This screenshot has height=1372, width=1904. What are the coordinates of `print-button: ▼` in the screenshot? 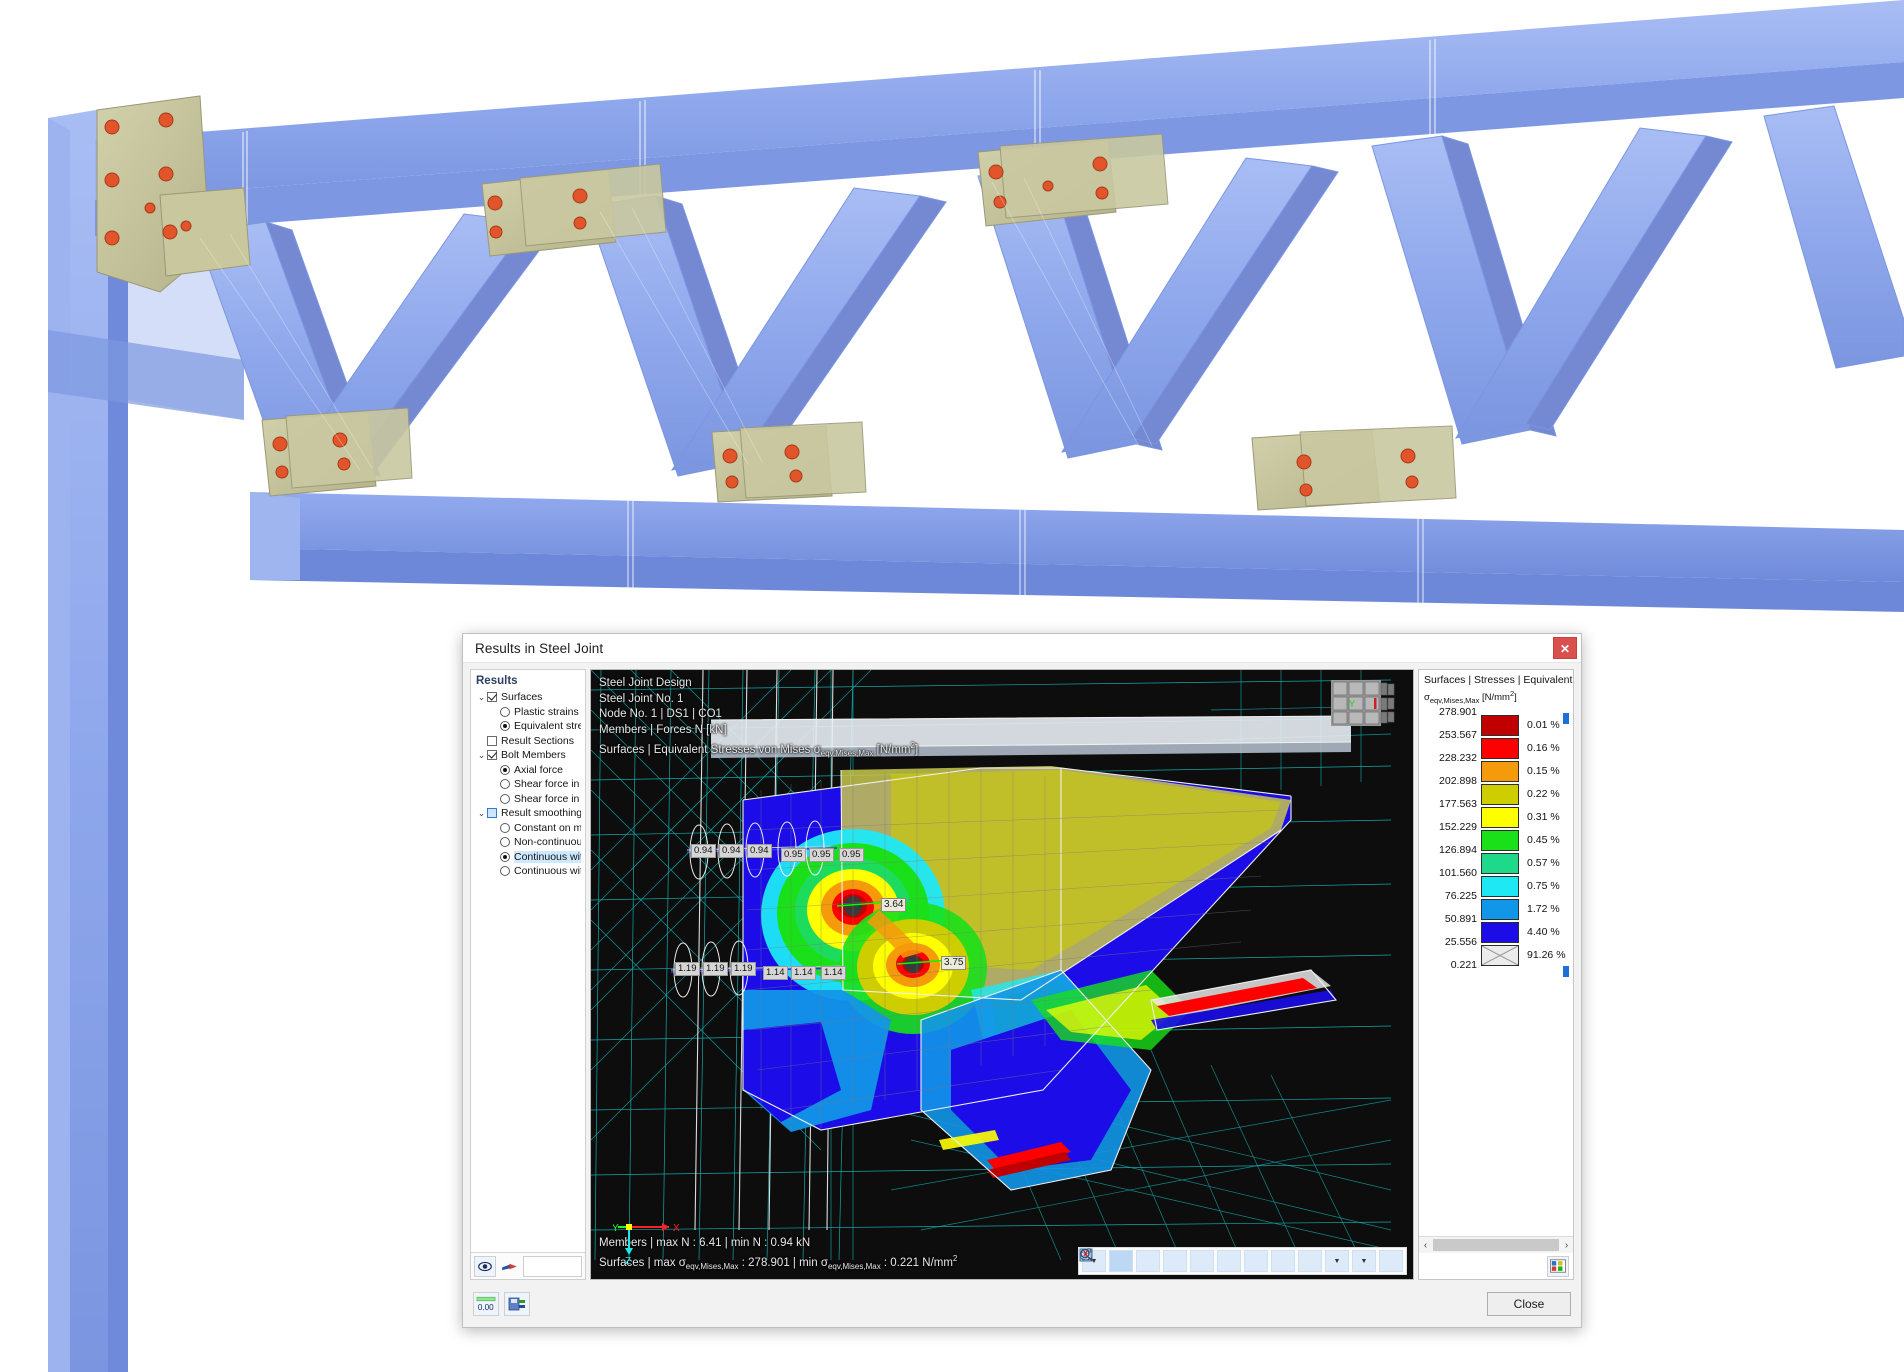 It's located at (1214, 1260).